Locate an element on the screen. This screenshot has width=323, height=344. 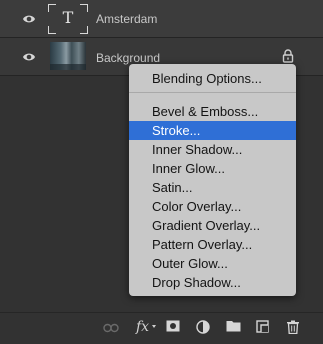
text-layer-thumbnail: T is located at coordinates (68, 19).